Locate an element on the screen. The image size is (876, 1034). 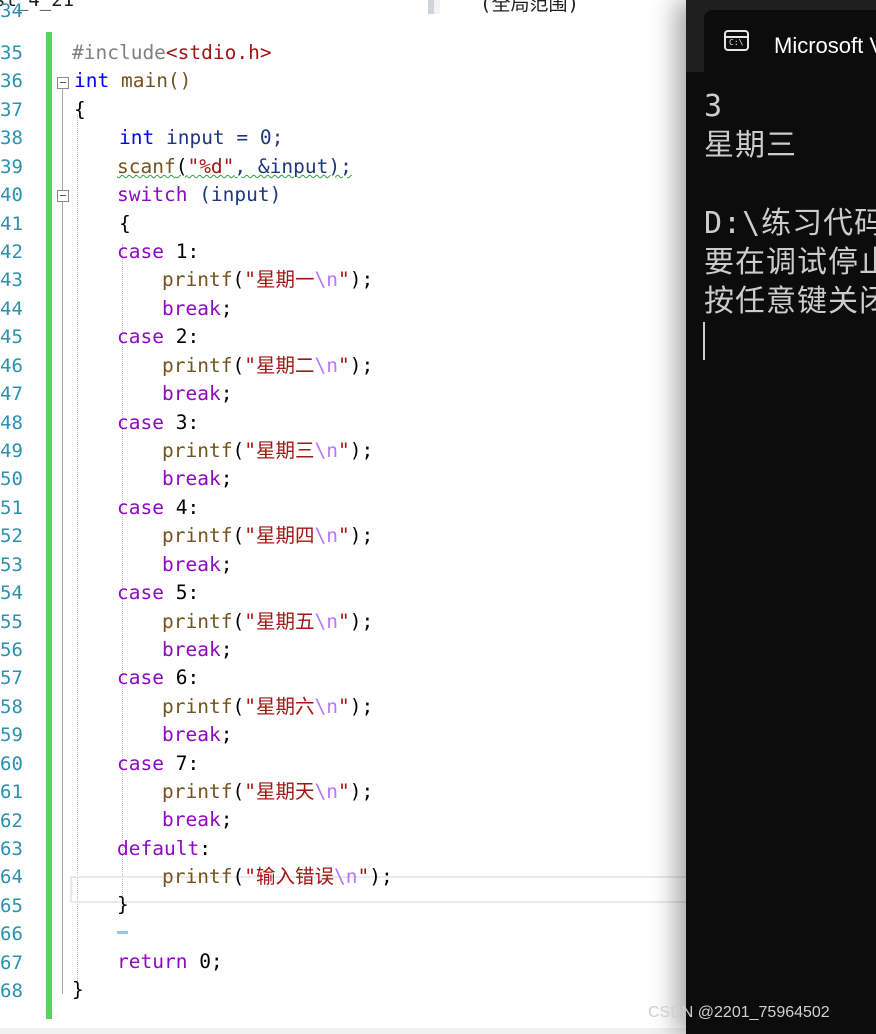
declaration: input = 0; is located at coordinates (219, 137).